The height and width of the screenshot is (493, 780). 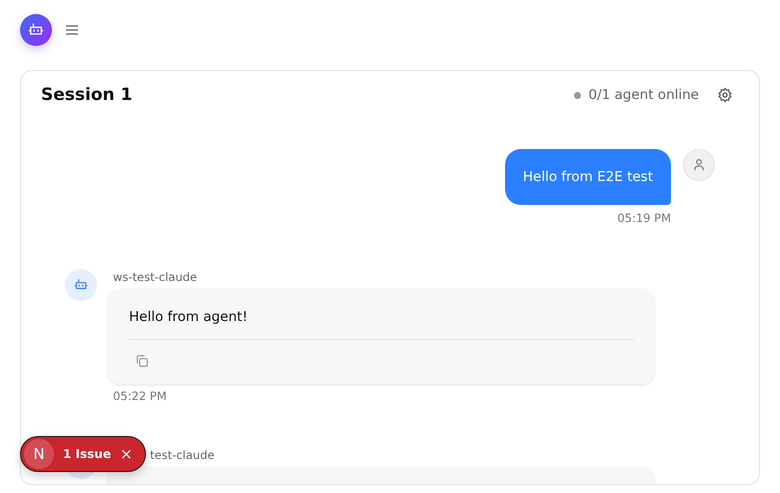 I want to click on close-button: ×, so click(x=126, y=454).